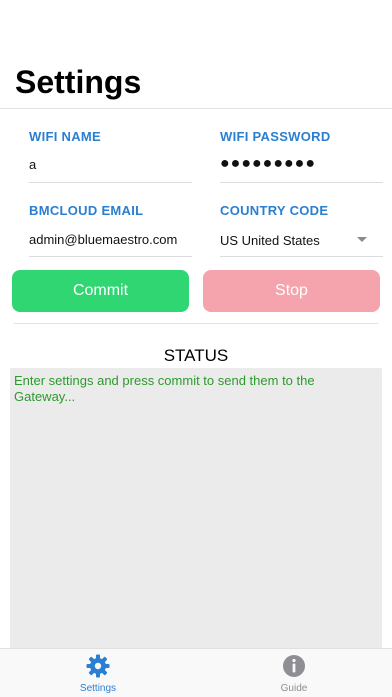  I want to click on tab-settings-label: Settings, so click(98, 688).